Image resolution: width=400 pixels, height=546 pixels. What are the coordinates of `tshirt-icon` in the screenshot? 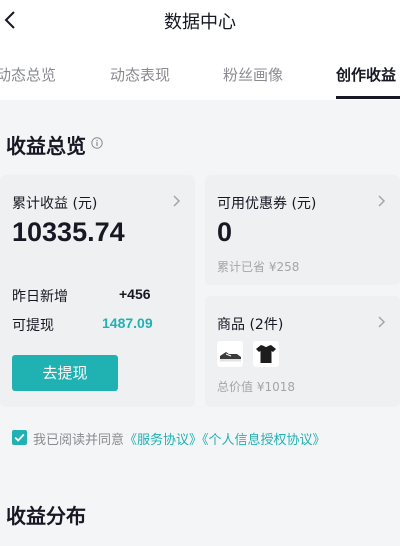 It's located at (266, 354).